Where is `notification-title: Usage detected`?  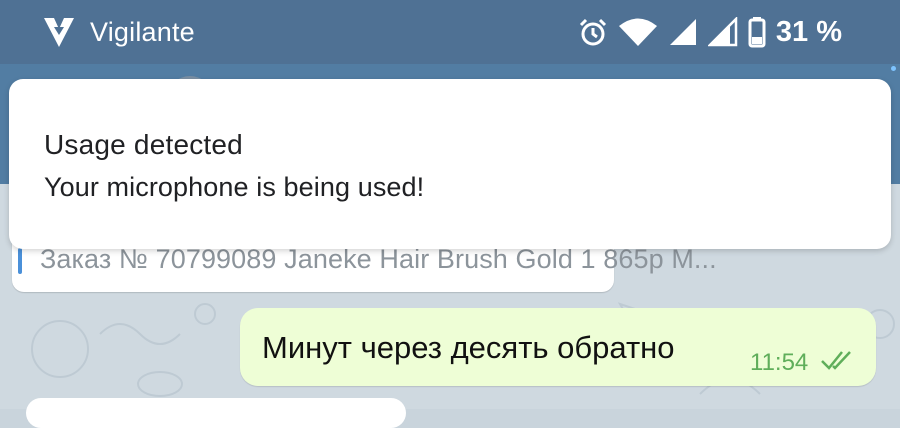 notification-title: Usage detected is located at coordinates (143, 144).